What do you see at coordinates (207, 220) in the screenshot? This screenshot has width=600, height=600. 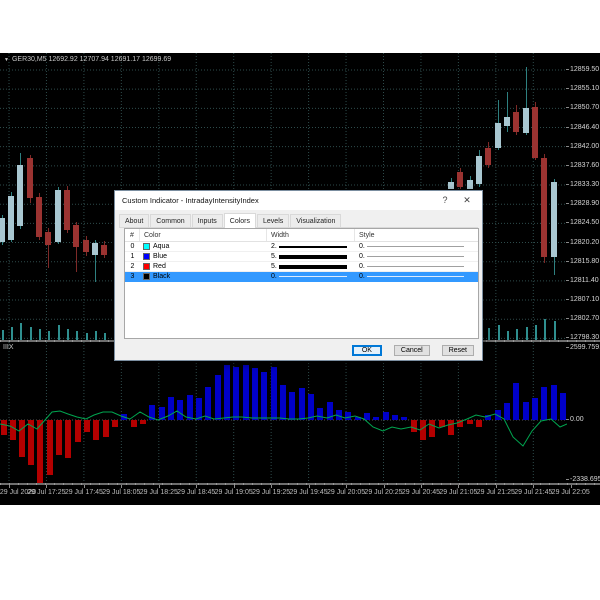 I see `tab-inputs: Inputs` at bounding box center [207, 220].